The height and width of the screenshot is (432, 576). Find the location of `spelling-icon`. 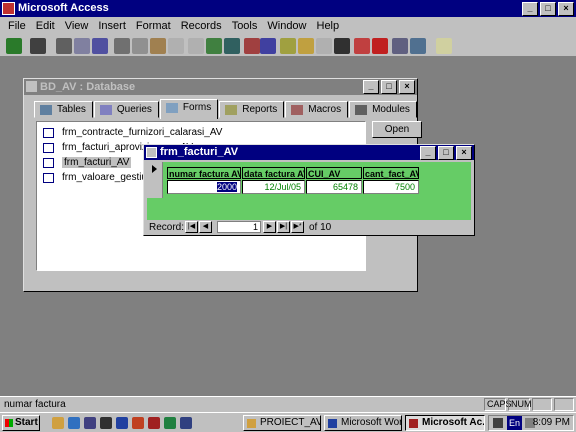

spelling-icon is located at coordinates (100, 46).